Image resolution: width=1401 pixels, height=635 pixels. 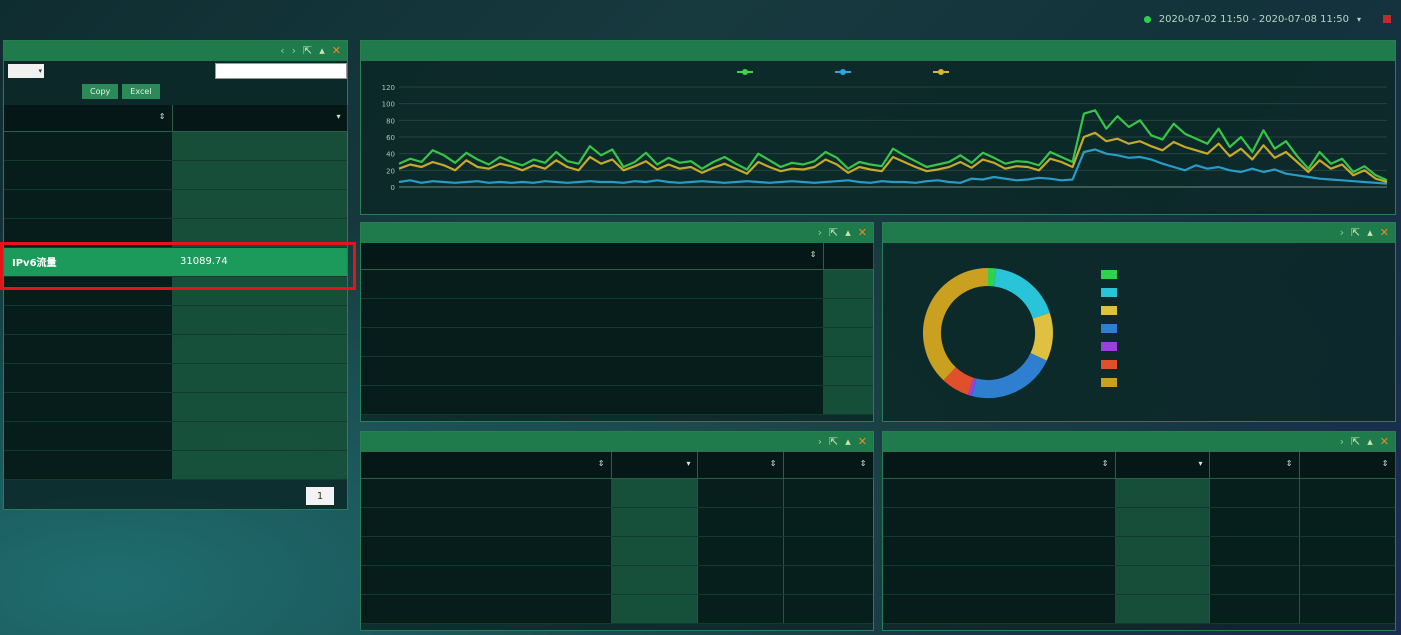 What do you see at coordinates (739, 580) in the screenshot?
I see `cell-out` at bounding box center [739, 580].